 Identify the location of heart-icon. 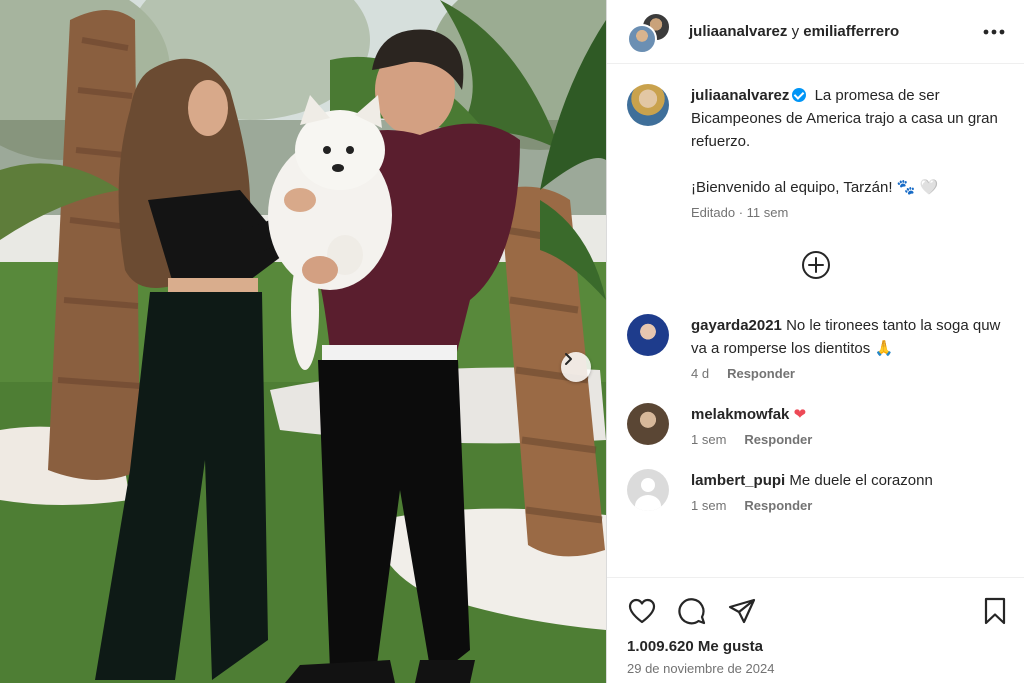
(642, 611).